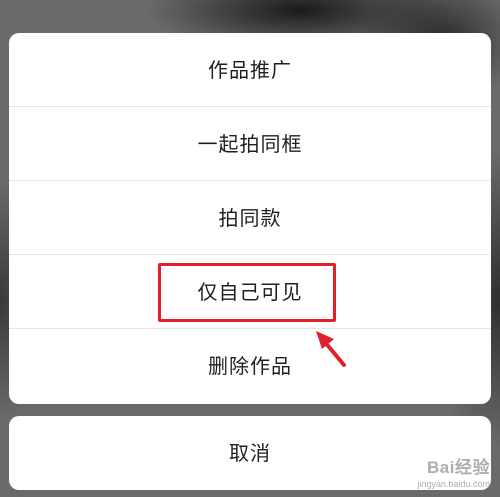 The image size is (500, 497). What do you see at coordinates (250, 144) in the screenshot?
I see `menu-item-duet: 一起拍同框` at bounding box center [250, 144].